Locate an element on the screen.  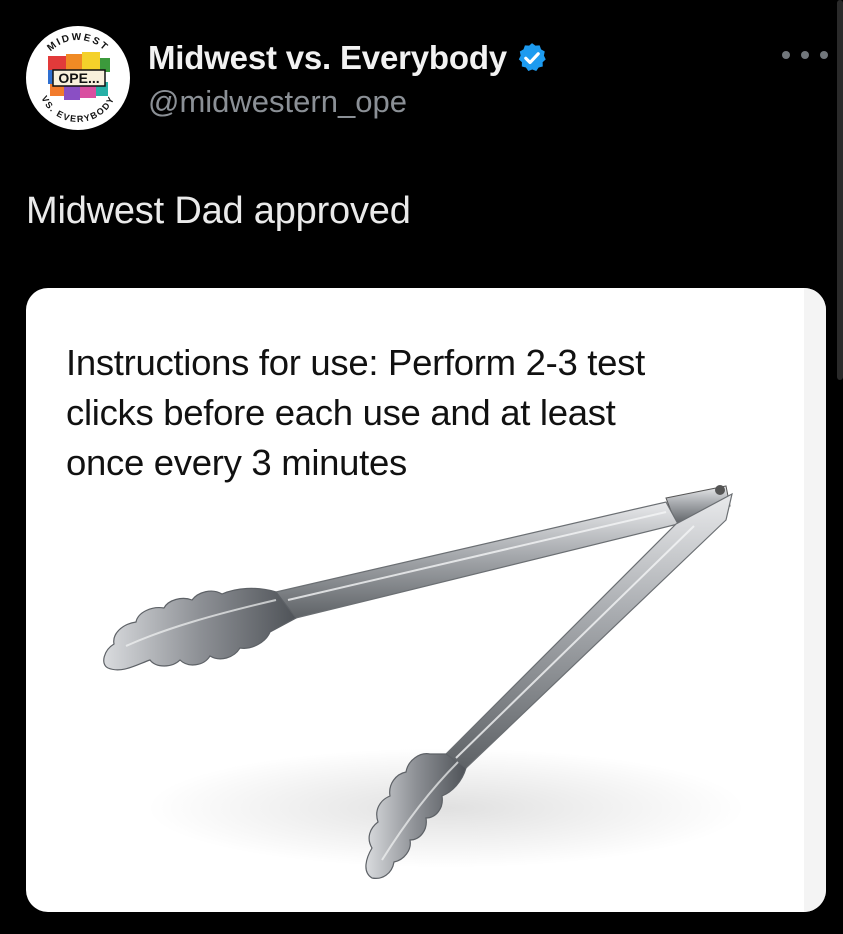
post-text: Midwest Dad approved is located at coordinates (218, 211).